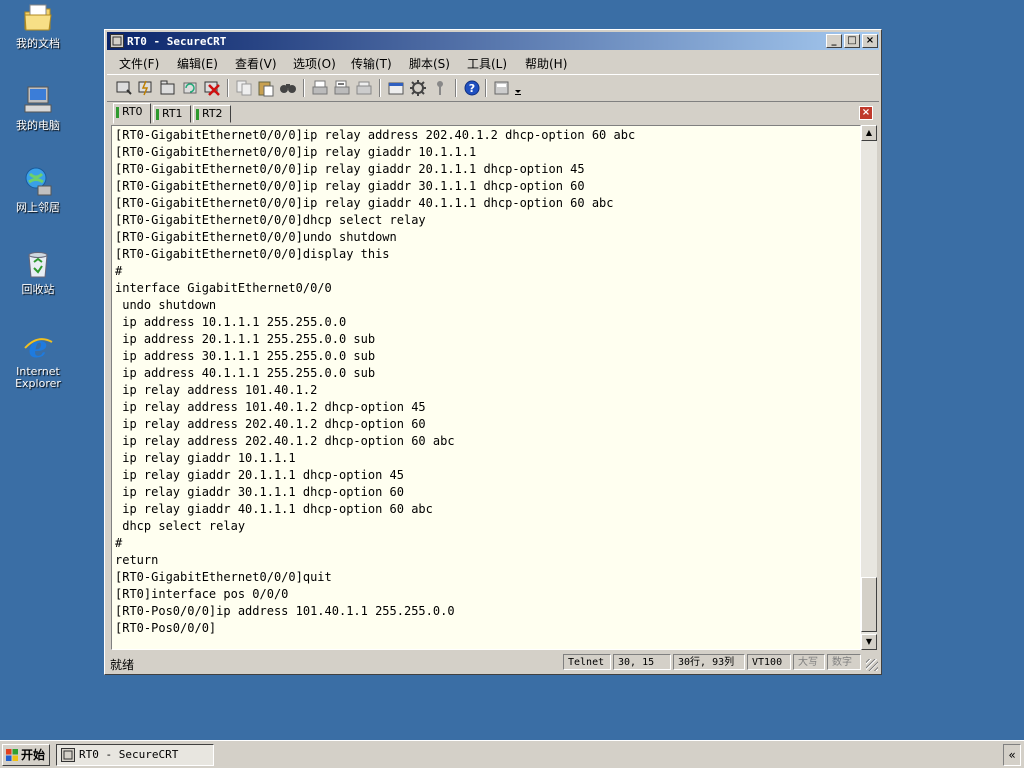 The image size is (1024, 768). Describe the element at coordinates (38, 26) in the screenshot. I see `desktop-icon-my-documents: 我的文档` at that location.